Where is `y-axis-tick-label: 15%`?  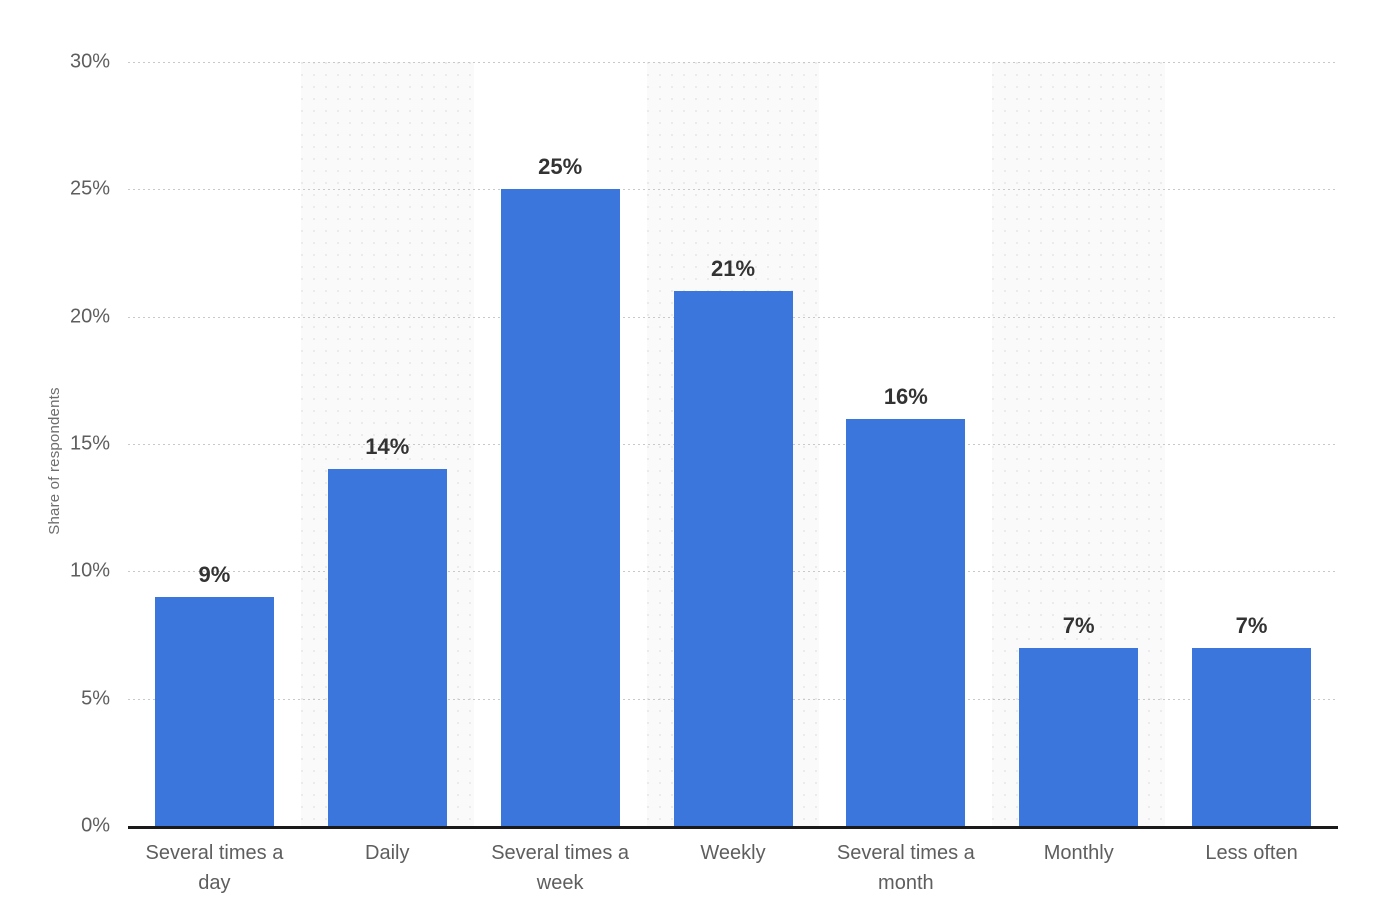
y-axis-tick-label: 15% is located at coordinates (89, 443).